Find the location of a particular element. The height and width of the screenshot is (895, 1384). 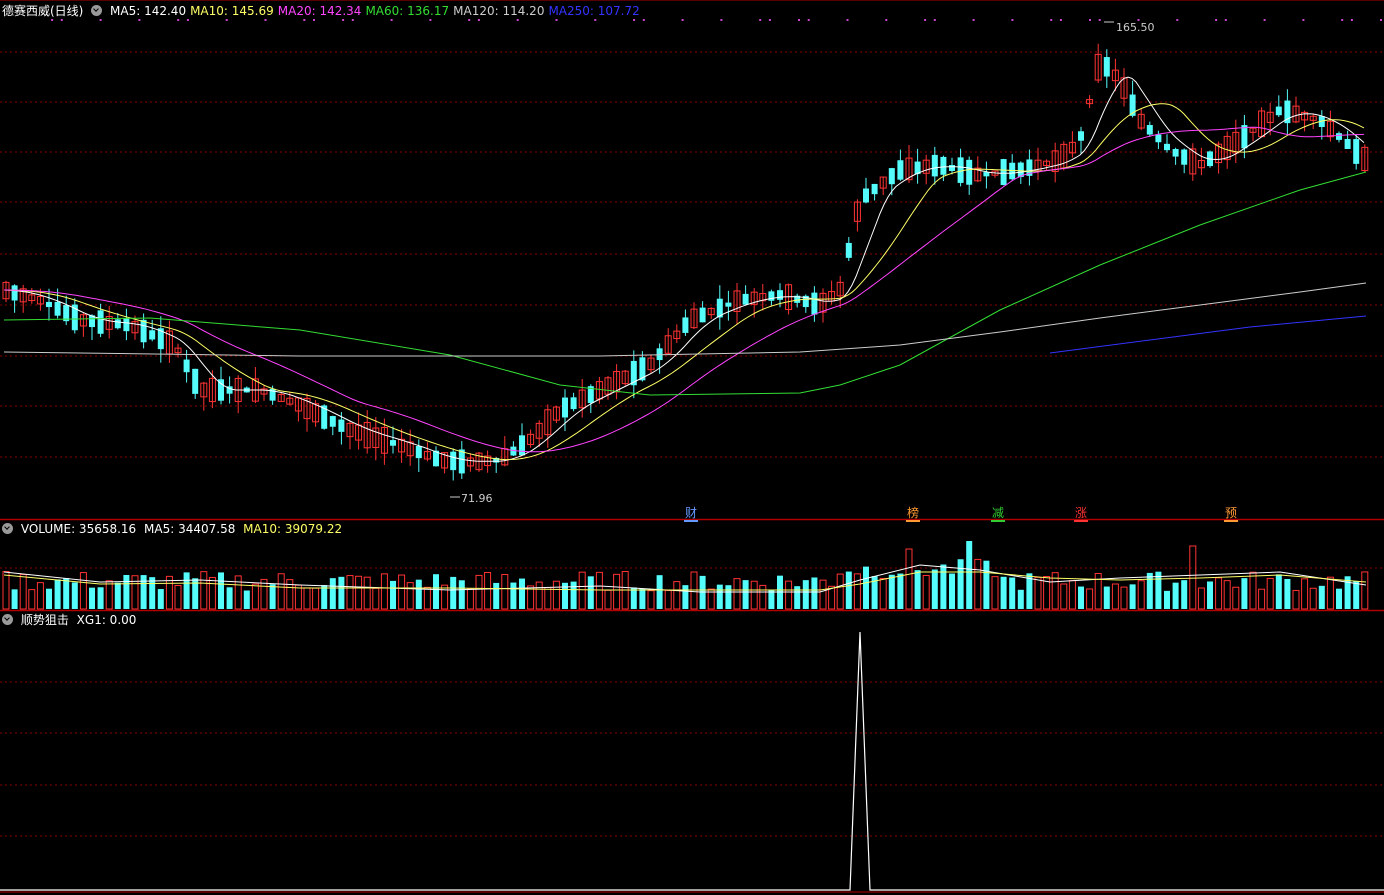

indicator-name: 顺势狙击 is located at coordinates (45, 620).